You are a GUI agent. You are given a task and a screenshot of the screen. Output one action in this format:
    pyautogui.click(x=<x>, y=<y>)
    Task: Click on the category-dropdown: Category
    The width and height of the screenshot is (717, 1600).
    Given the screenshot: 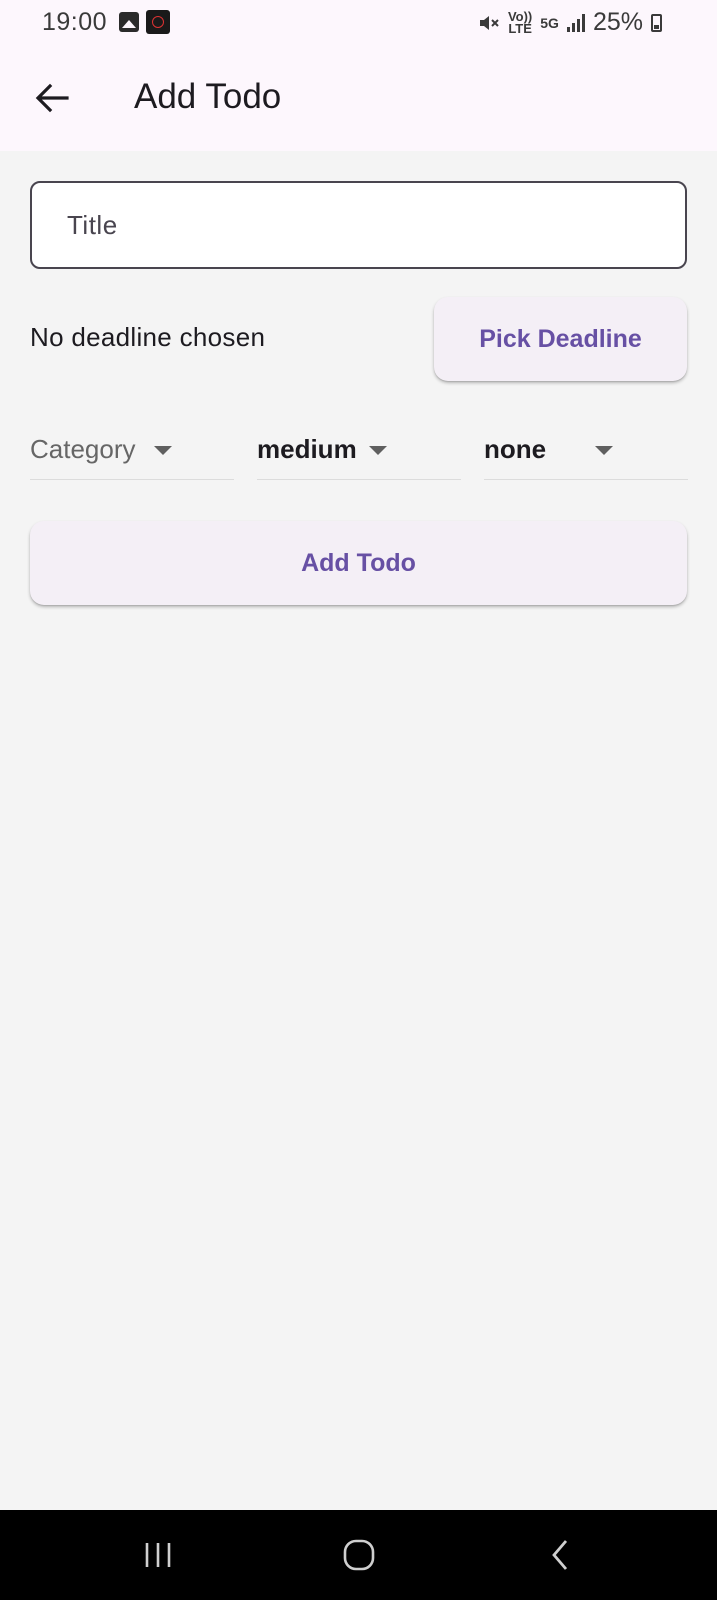 What is the action you would take?
    pyautogui.click(x=132, y=450)
    